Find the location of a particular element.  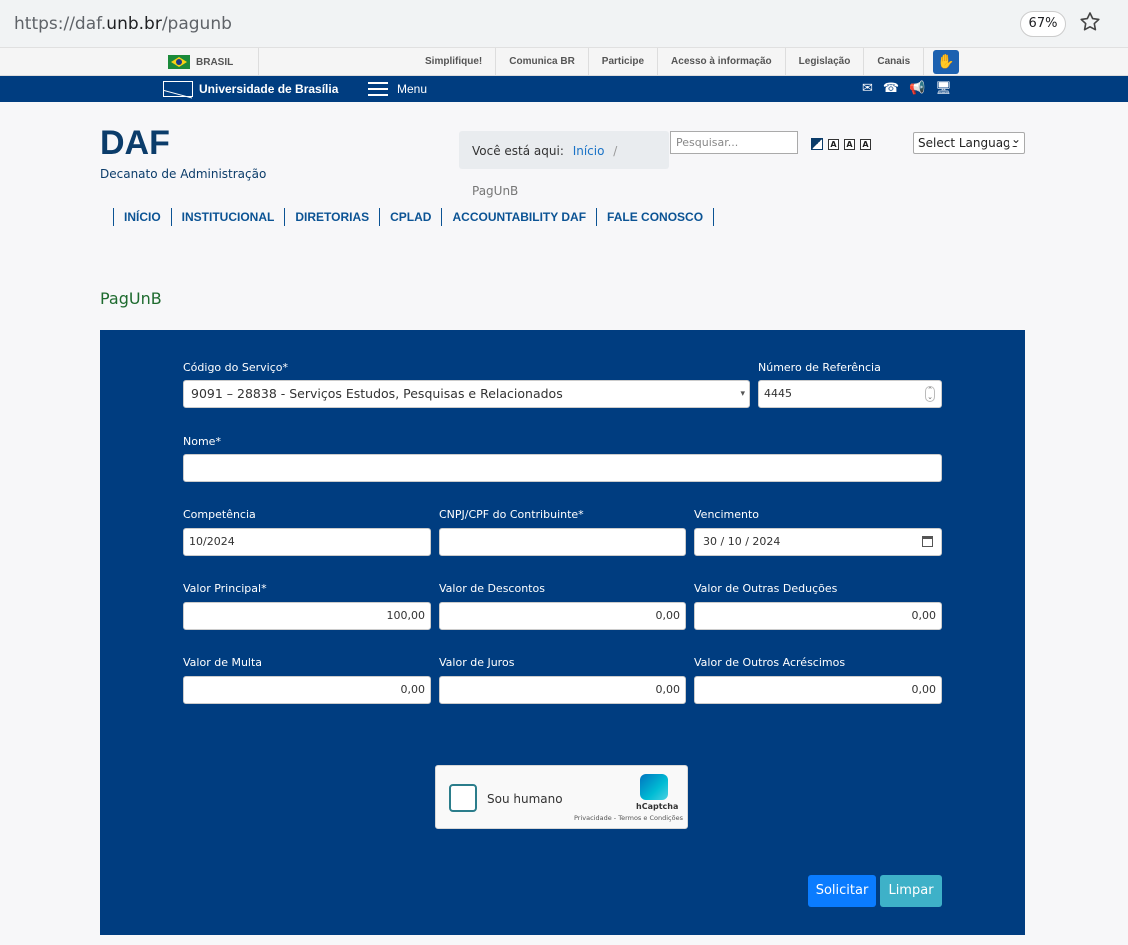

url-field: https://daf.unb.br/pagunb is located at coordinates (123, 24).